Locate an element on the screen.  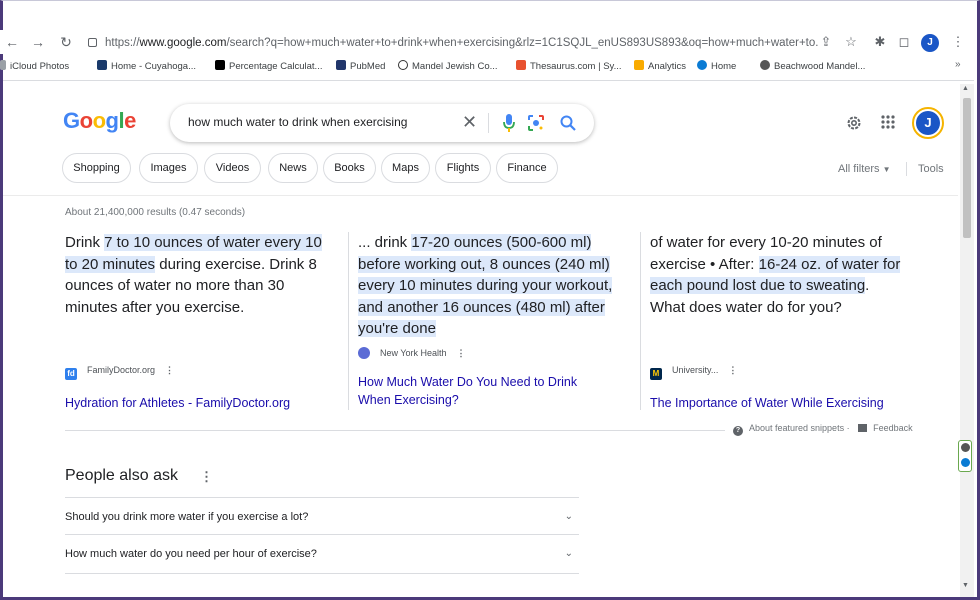
about-featured-snippets-link: About featured snippets is located at coordinates (796, 428).